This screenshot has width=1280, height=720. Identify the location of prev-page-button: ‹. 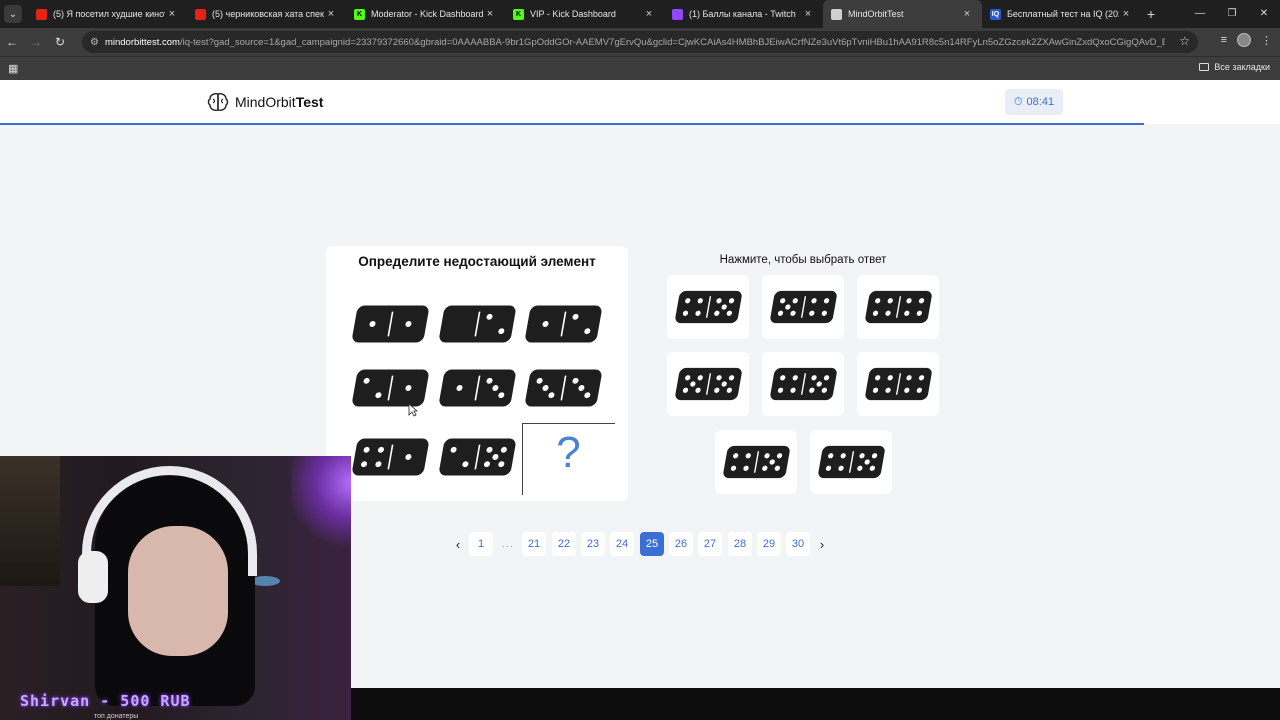
(458, 544).